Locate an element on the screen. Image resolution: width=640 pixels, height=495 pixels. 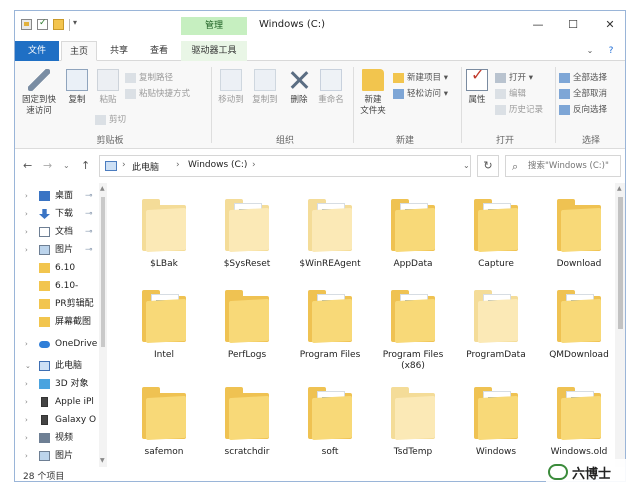
folder-tile-safemon: safemon is located at coordinates (164, 422).